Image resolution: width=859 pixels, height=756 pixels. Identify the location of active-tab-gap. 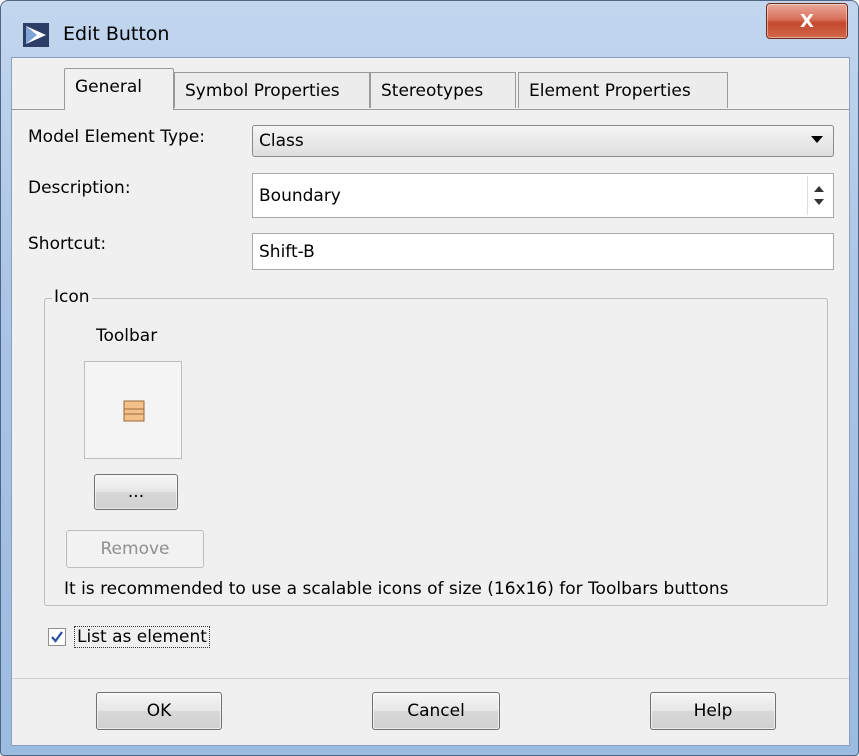
(119, 109).